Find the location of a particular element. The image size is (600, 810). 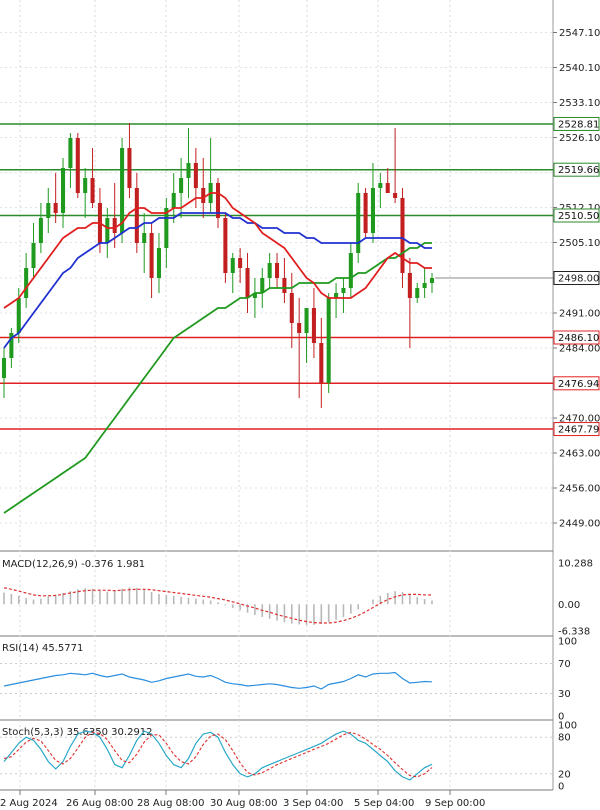

time-tick-label: 28 Aug 08:00 is located at coordinates (170, 803).